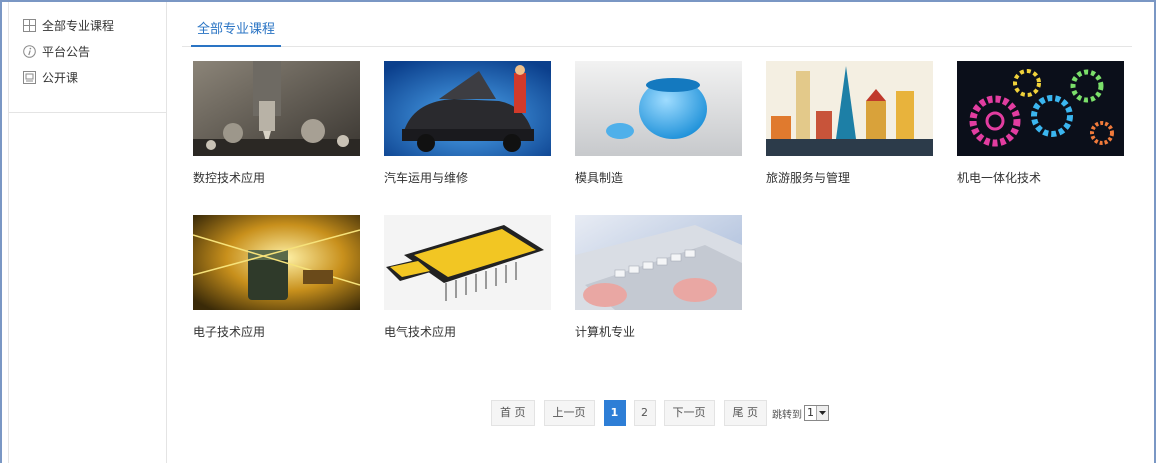  I want to click on course-name: 计算机专业, so click(658, 331).